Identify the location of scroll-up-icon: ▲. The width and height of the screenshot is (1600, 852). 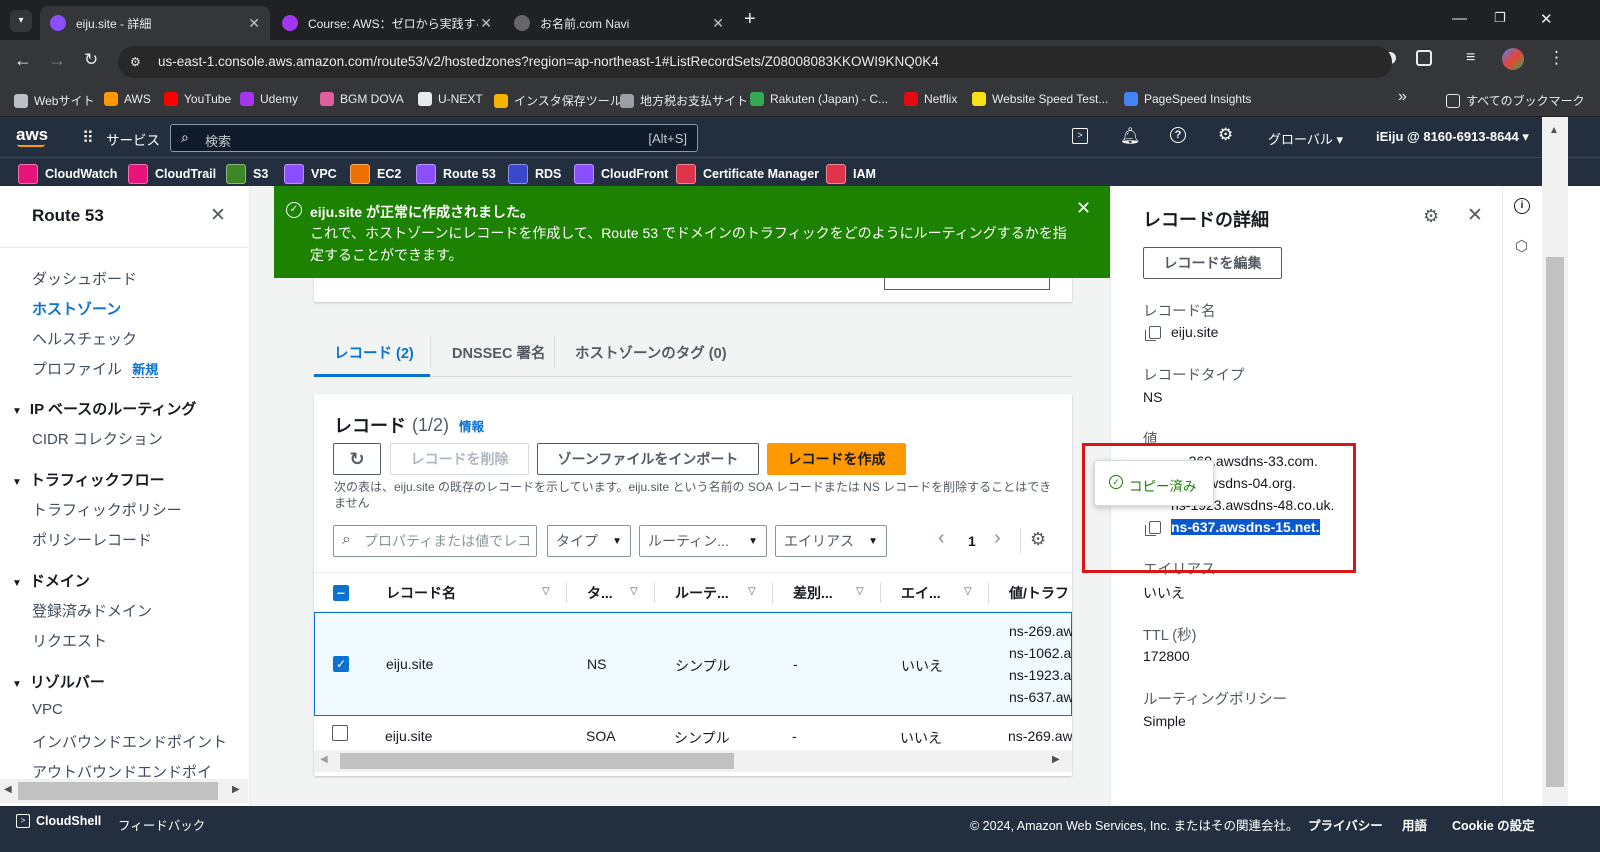
(1554, 130).